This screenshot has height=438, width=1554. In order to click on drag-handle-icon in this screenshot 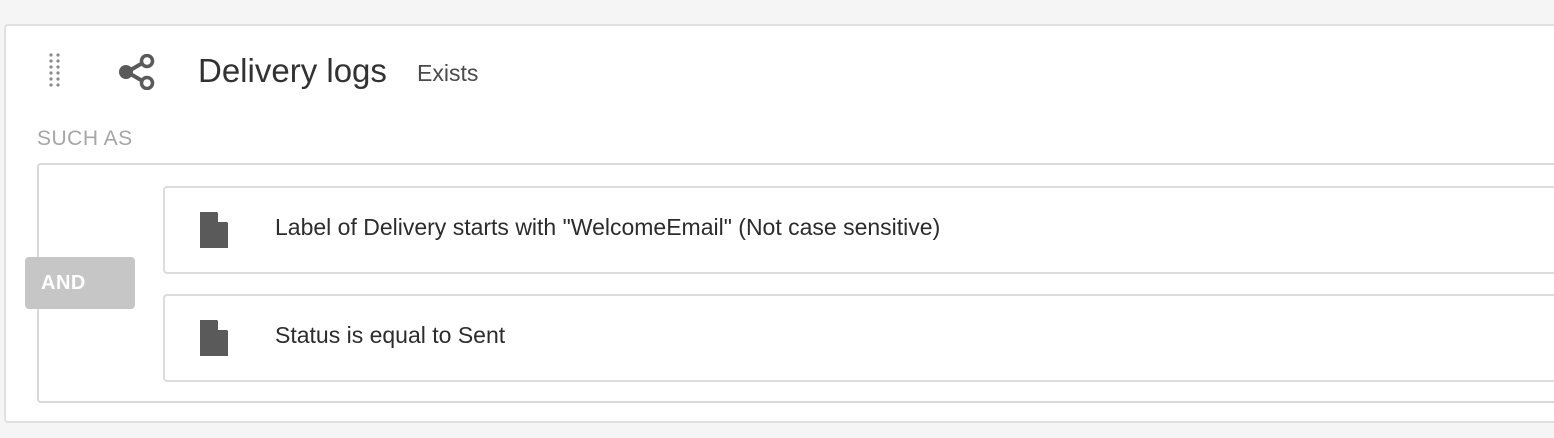, I will do `click(55, 71)`.